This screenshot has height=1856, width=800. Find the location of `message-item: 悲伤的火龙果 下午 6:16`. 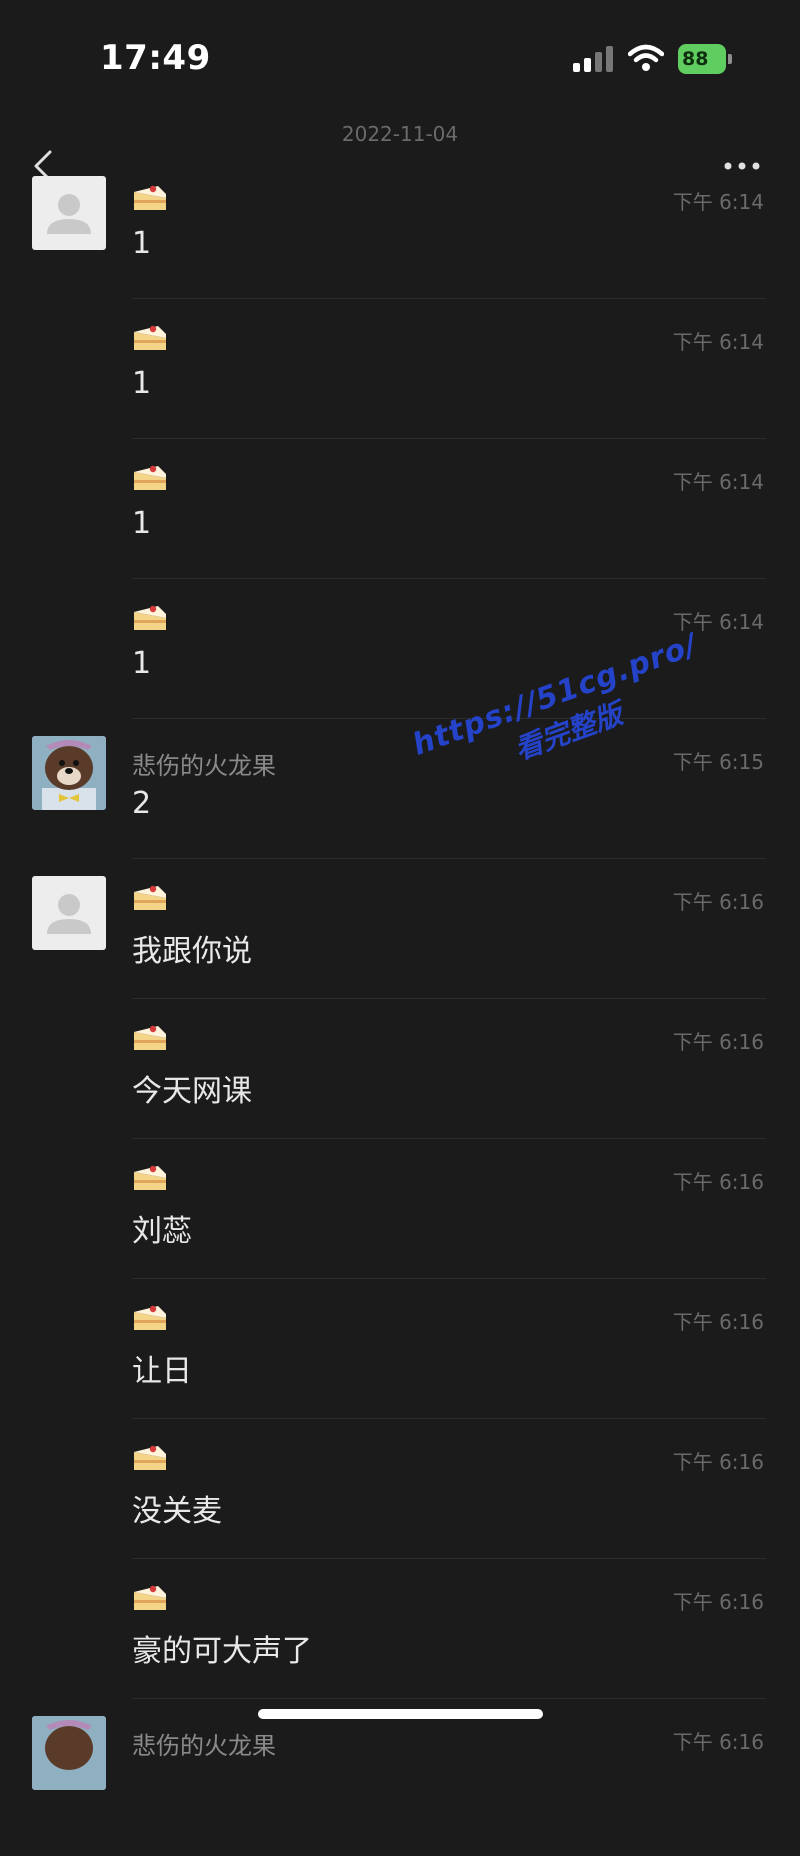

message-item: 悲伤的火龙果 下午 6:16 is located at coordinates (400, 1786).